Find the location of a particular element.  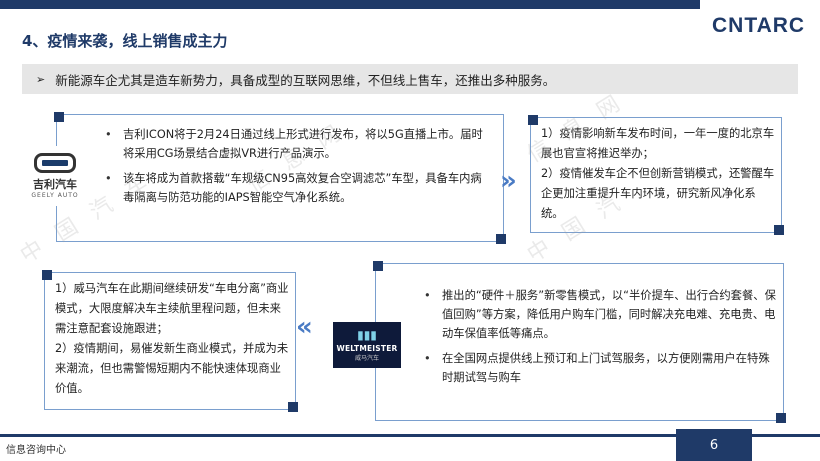

weltmeister-logo-name: WELTMEISTER is located at coordinates (367, 348).